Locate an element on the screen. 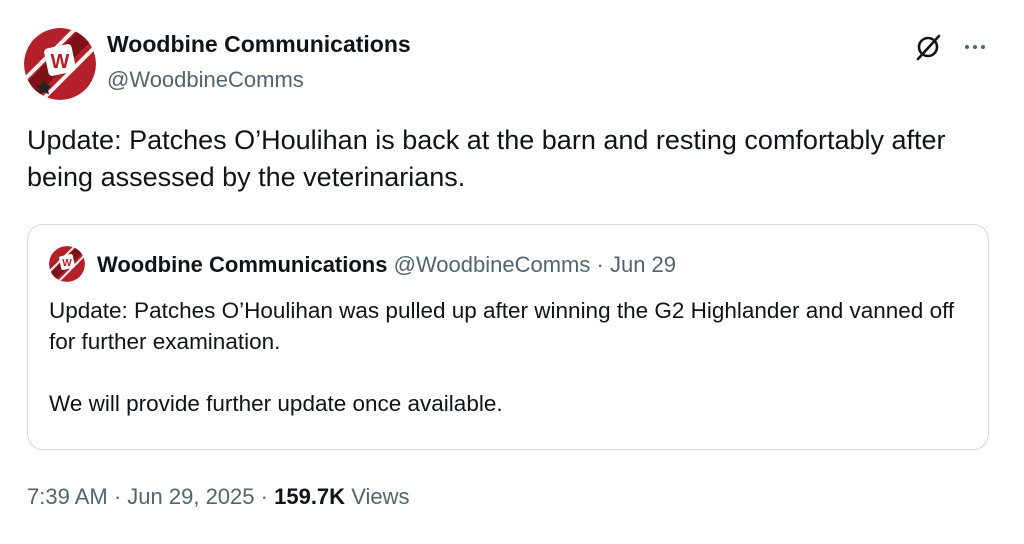 This screenshot has height=544, width=1024. quoted-avatar-logo-letter: W is located at coordinates (67, 263).